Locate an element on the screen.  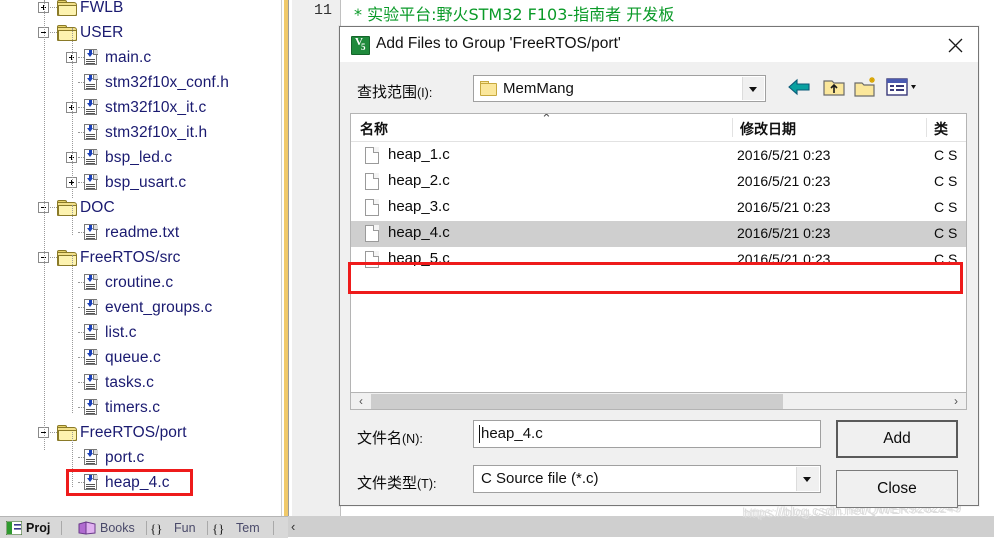
tree-item-label: main.c is located at coordinates (128, 57).